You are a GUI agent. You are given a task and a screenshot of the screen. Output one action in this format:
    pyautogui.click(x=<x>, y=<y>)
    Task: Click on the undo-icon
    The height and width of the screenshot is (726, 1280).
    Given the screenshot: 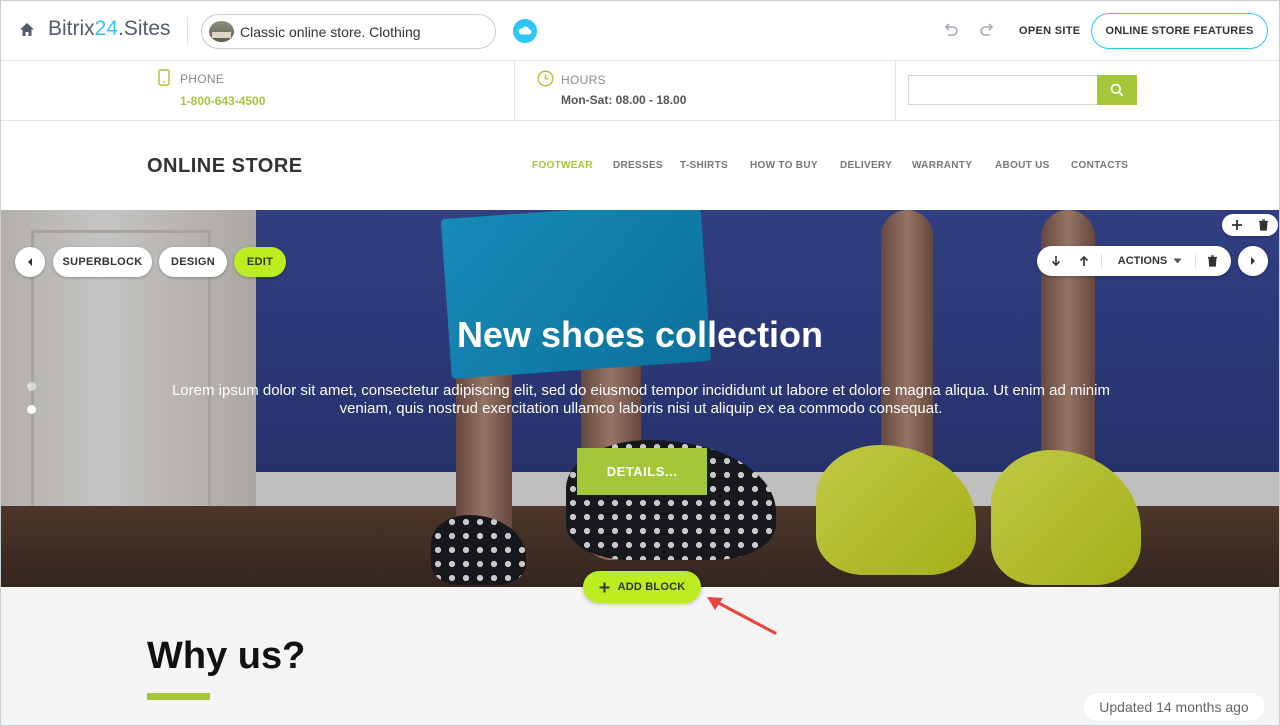 What is the action you would take?
    pyautogui.click(x=951, y=31)
    